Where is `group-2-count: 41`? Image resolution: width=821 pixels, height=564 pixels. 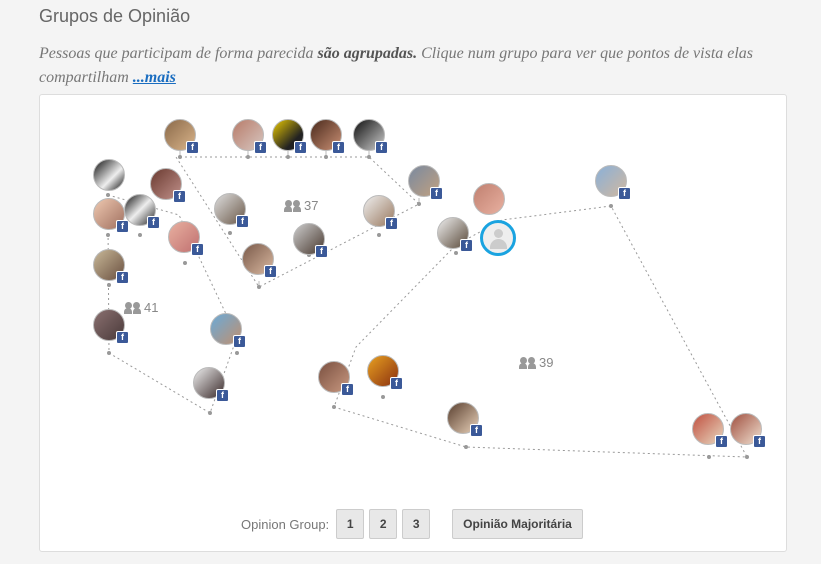
group-2-count: 41 is located at coordinates (141, 307).